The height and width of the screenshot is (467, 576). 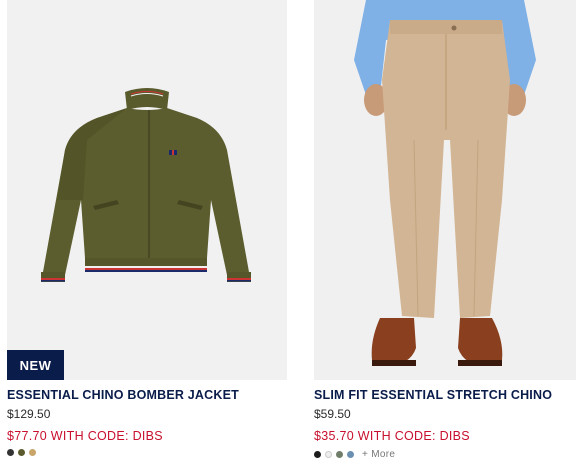 I want to click on product-name: SLIM FIT ESSENTIAL STRETCH CHINO, so click(x=445, y=395).